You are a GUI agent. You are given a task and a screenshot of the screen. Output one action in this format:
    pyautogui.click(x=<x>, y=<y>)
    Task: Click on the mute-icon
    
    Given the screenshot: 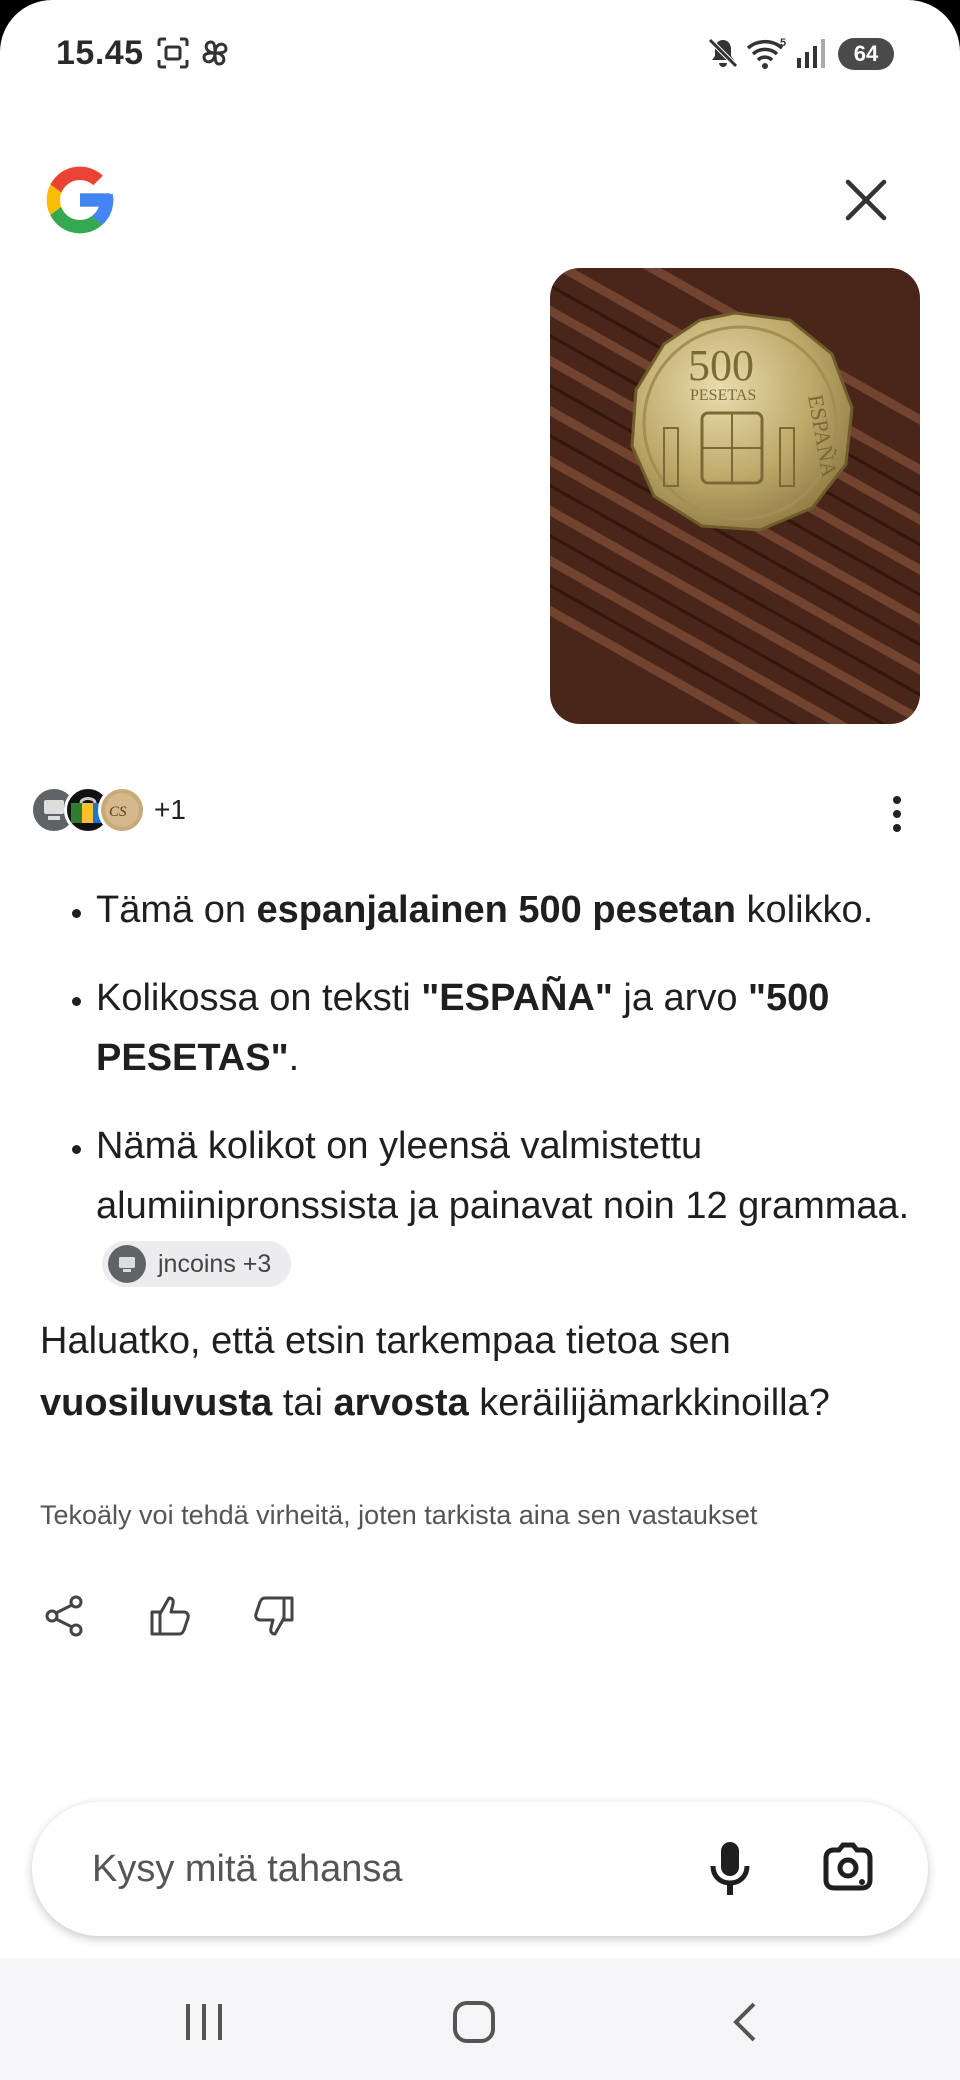 What is the action you would take?
    pyautogui.click(x=723, y=53)
    